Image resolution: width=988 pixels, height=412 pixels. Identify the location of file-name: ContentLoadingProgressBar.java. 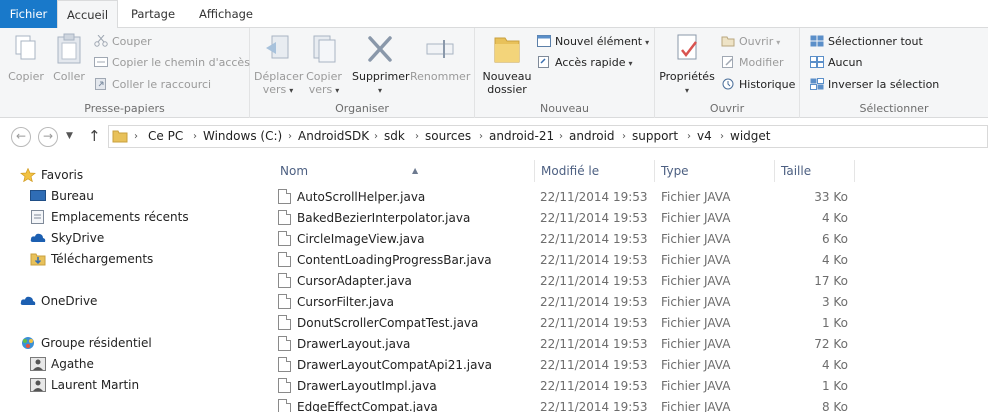
(394, 260).